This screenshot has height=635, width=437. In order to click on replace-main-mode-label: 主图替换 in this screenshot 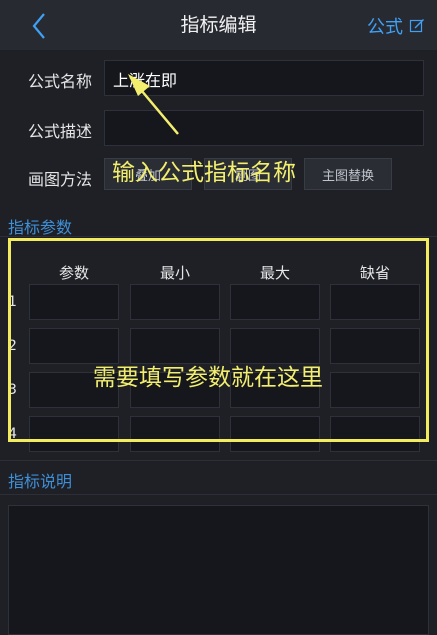, I will do `click(347, 176)`.